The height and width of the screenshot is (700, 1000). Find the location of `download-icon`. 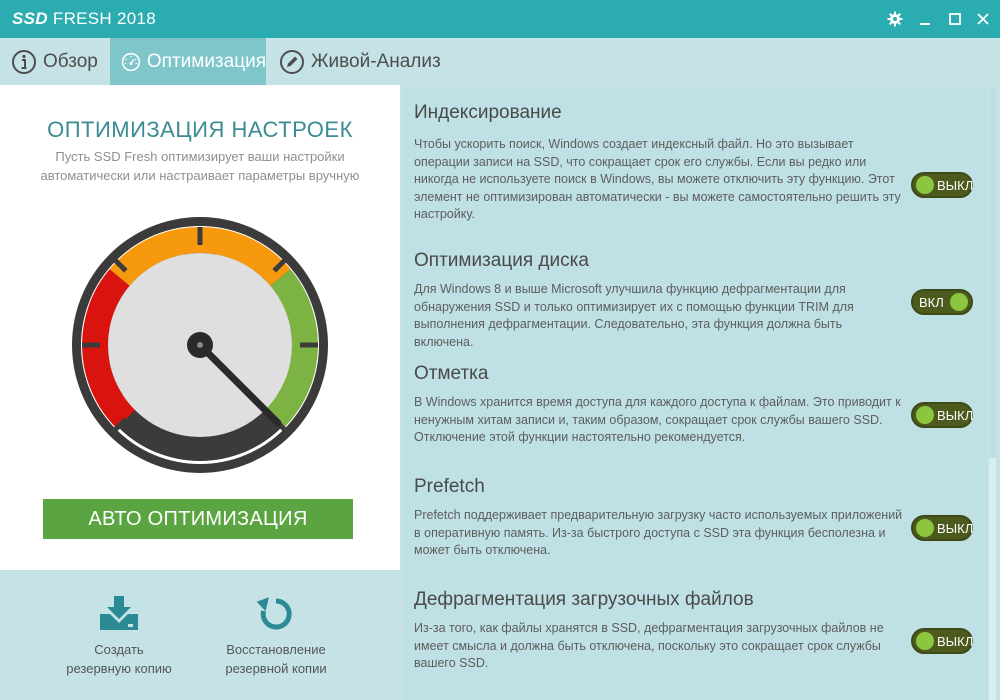

download-icon is located at coordinates (119, 613).